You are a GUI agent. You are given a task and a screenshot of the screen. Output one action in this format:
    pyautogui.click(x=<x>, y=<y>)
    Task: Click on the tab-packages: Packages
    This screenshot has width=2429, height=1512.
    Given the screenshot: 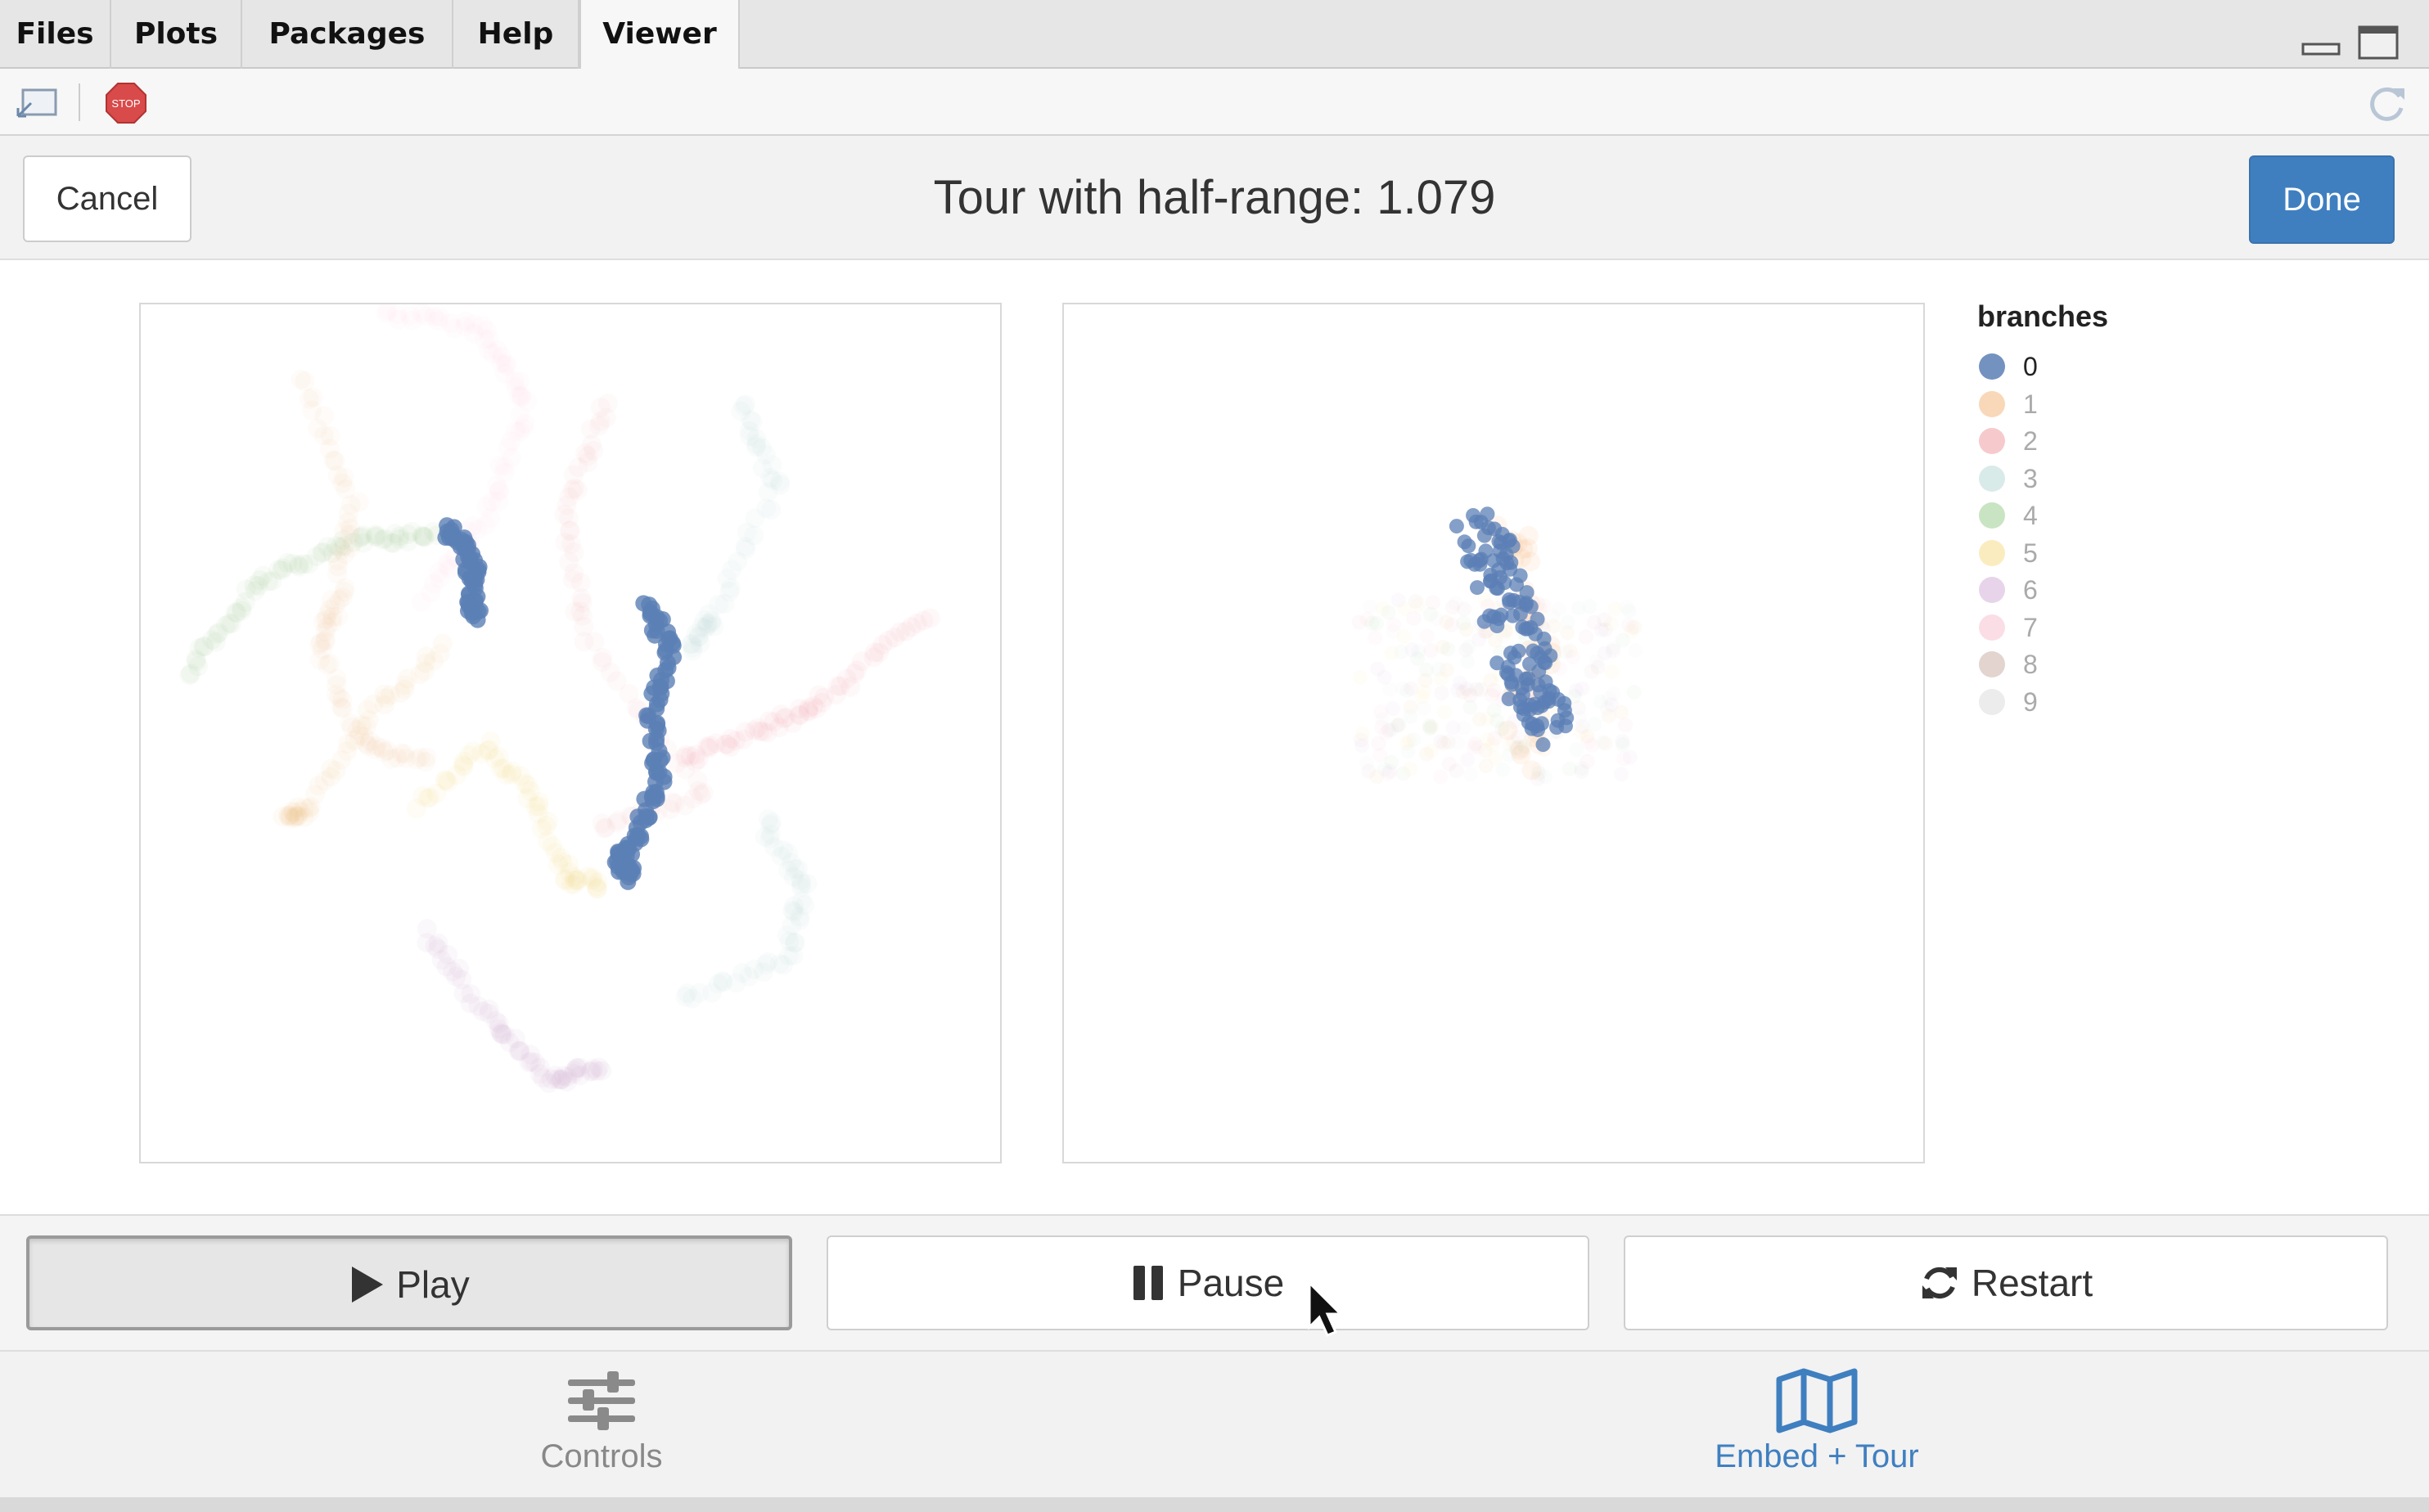 What is the action you would take?
    pyautogui.click(x=347, y=35)
    